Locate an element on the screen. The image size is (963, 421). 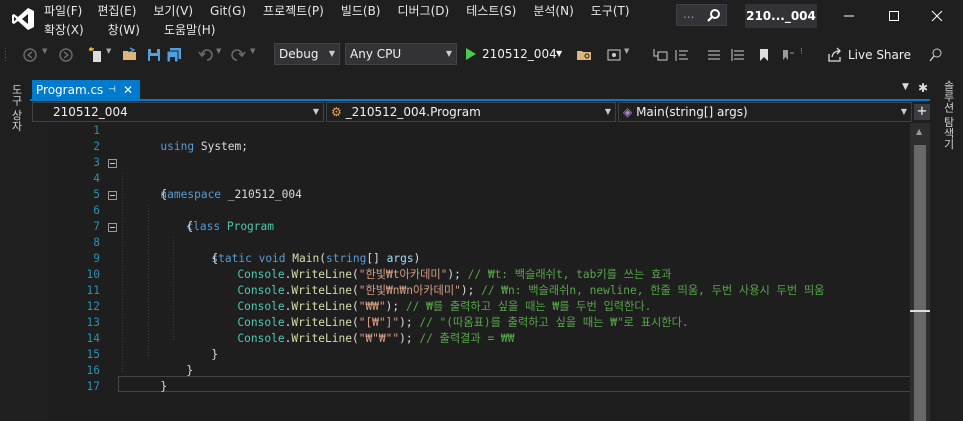
menu-test: 테스트(S) is located at coordinates (491, 11).